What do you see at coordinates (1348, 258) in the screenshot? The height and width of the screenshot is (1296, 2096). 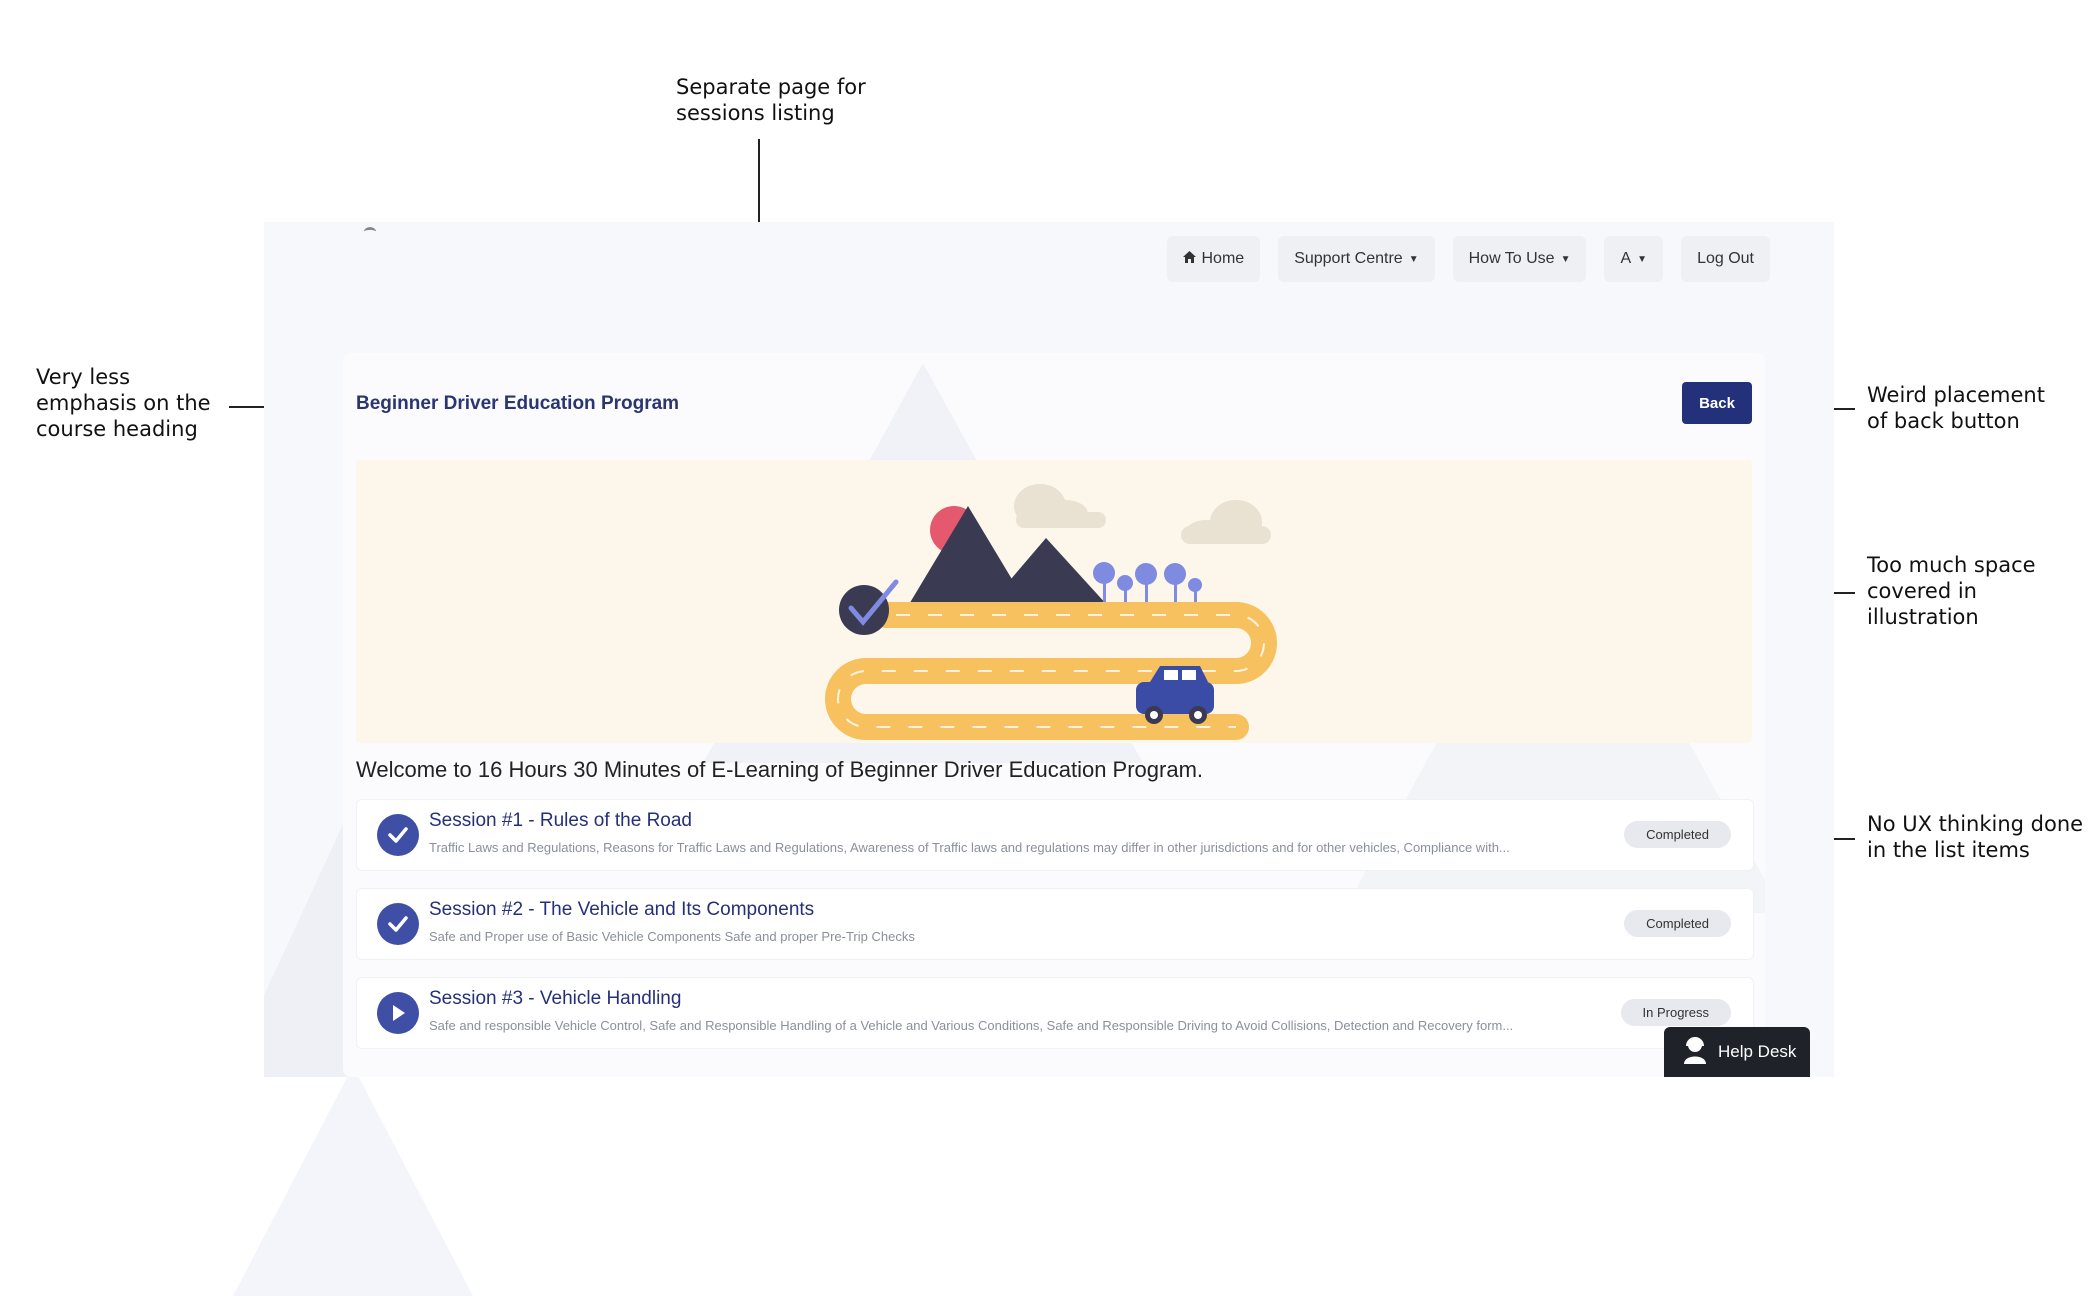 I see `nav-support-label: Support Centre` at bounding box center [1348, 258].